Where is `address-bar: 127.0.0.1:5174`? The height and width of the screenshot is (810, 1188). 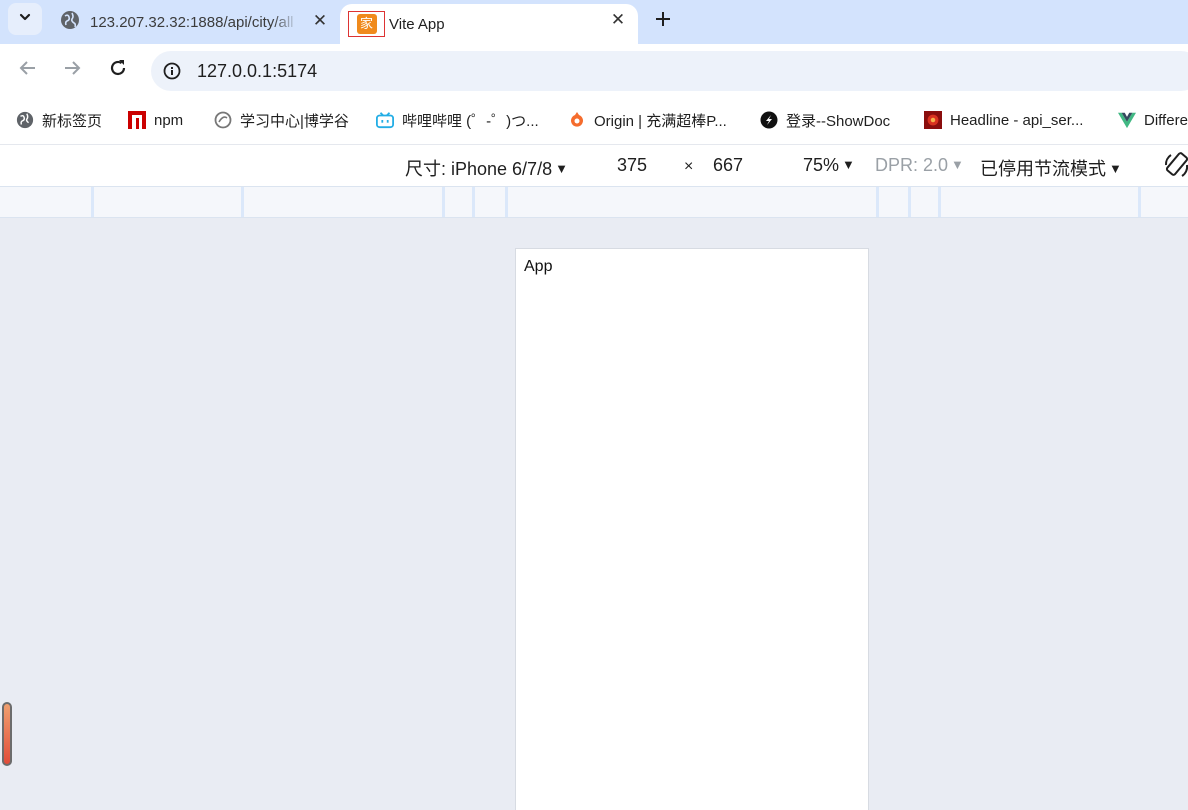 address-bar: 127.0.0.1:5174 is located at coordinates (669, 71).